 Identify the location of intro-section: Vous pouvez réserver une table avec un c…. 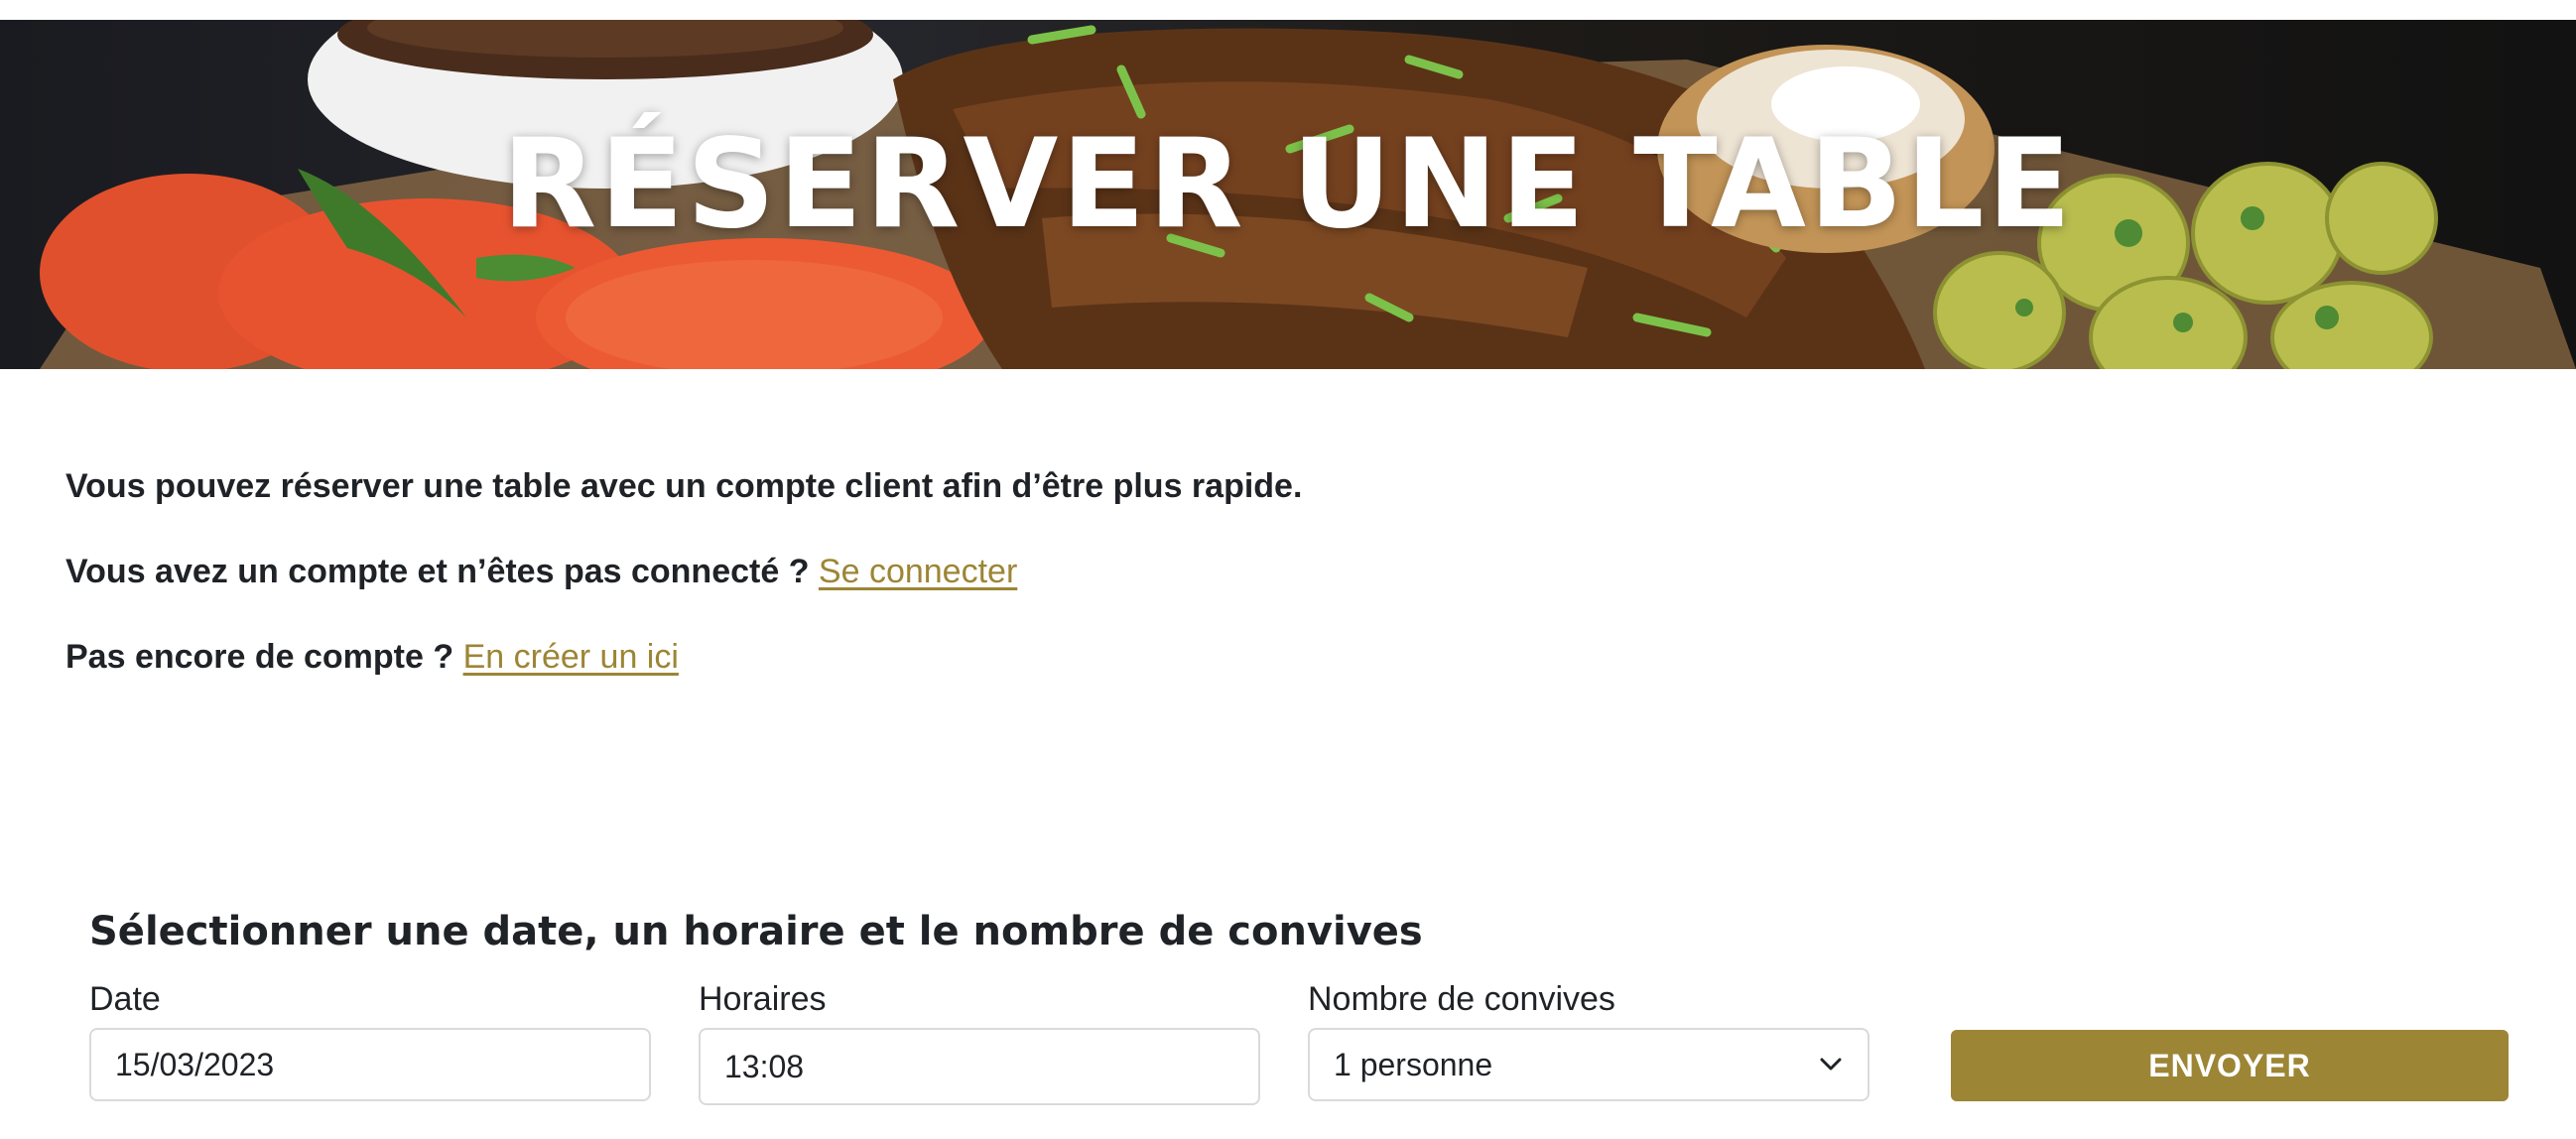
(684, 594).